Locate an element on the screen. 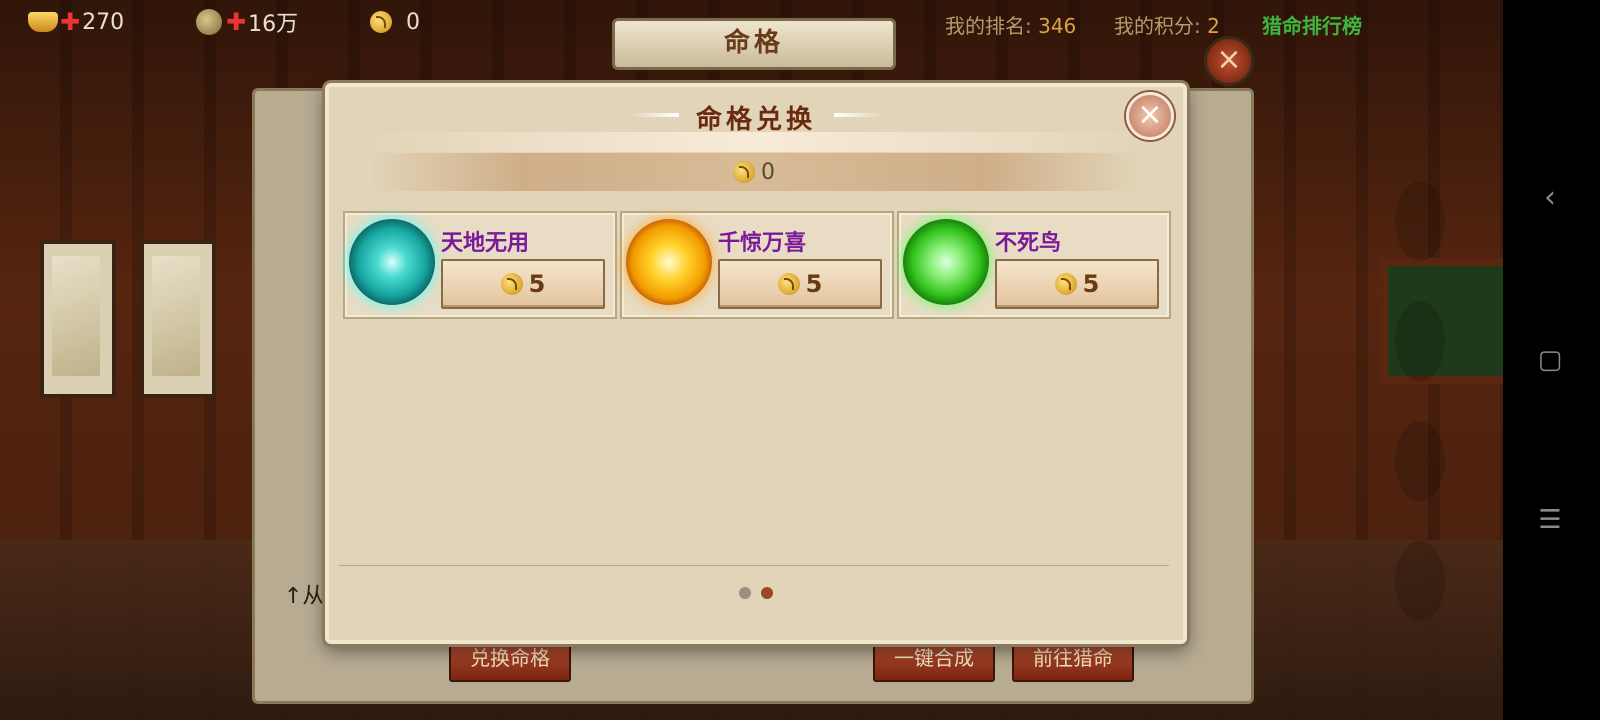 Image resolution: width=1600 pixels, height=720 pixels. panel-close-icon: × is located at coordinates (1229, 61).